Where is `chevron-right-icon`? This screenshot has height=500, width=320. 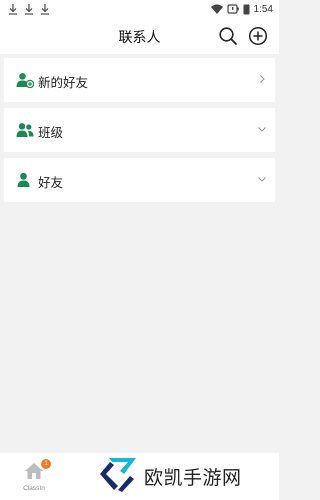
chevron-right-icon is located at coordinates (262, 79).